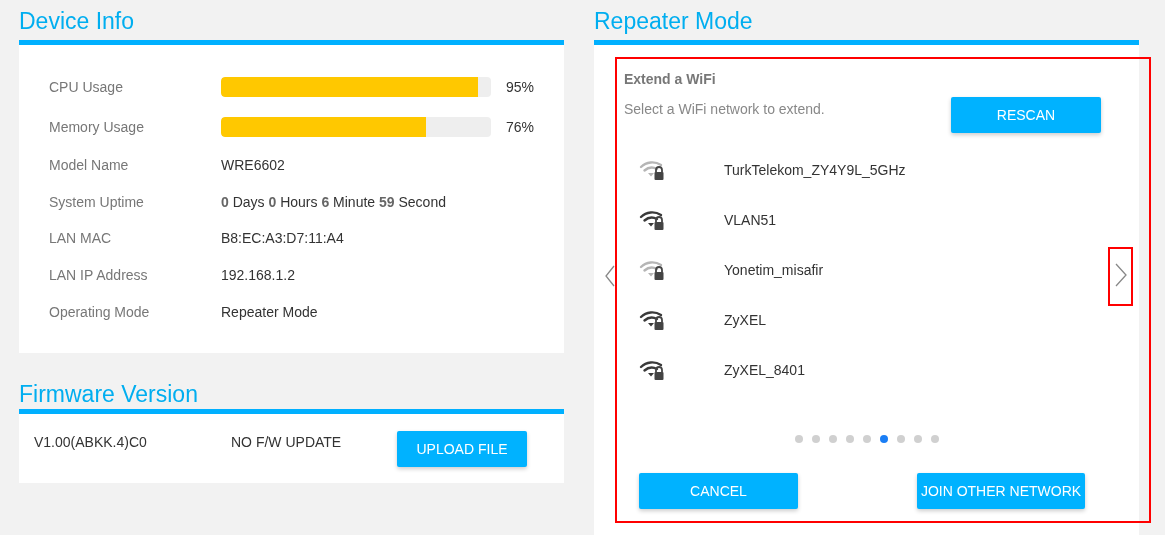  Describe the element at coordinates (725, 109) in the screenshot. I see `description-text: Select a WiFi network to extend.` at that location.